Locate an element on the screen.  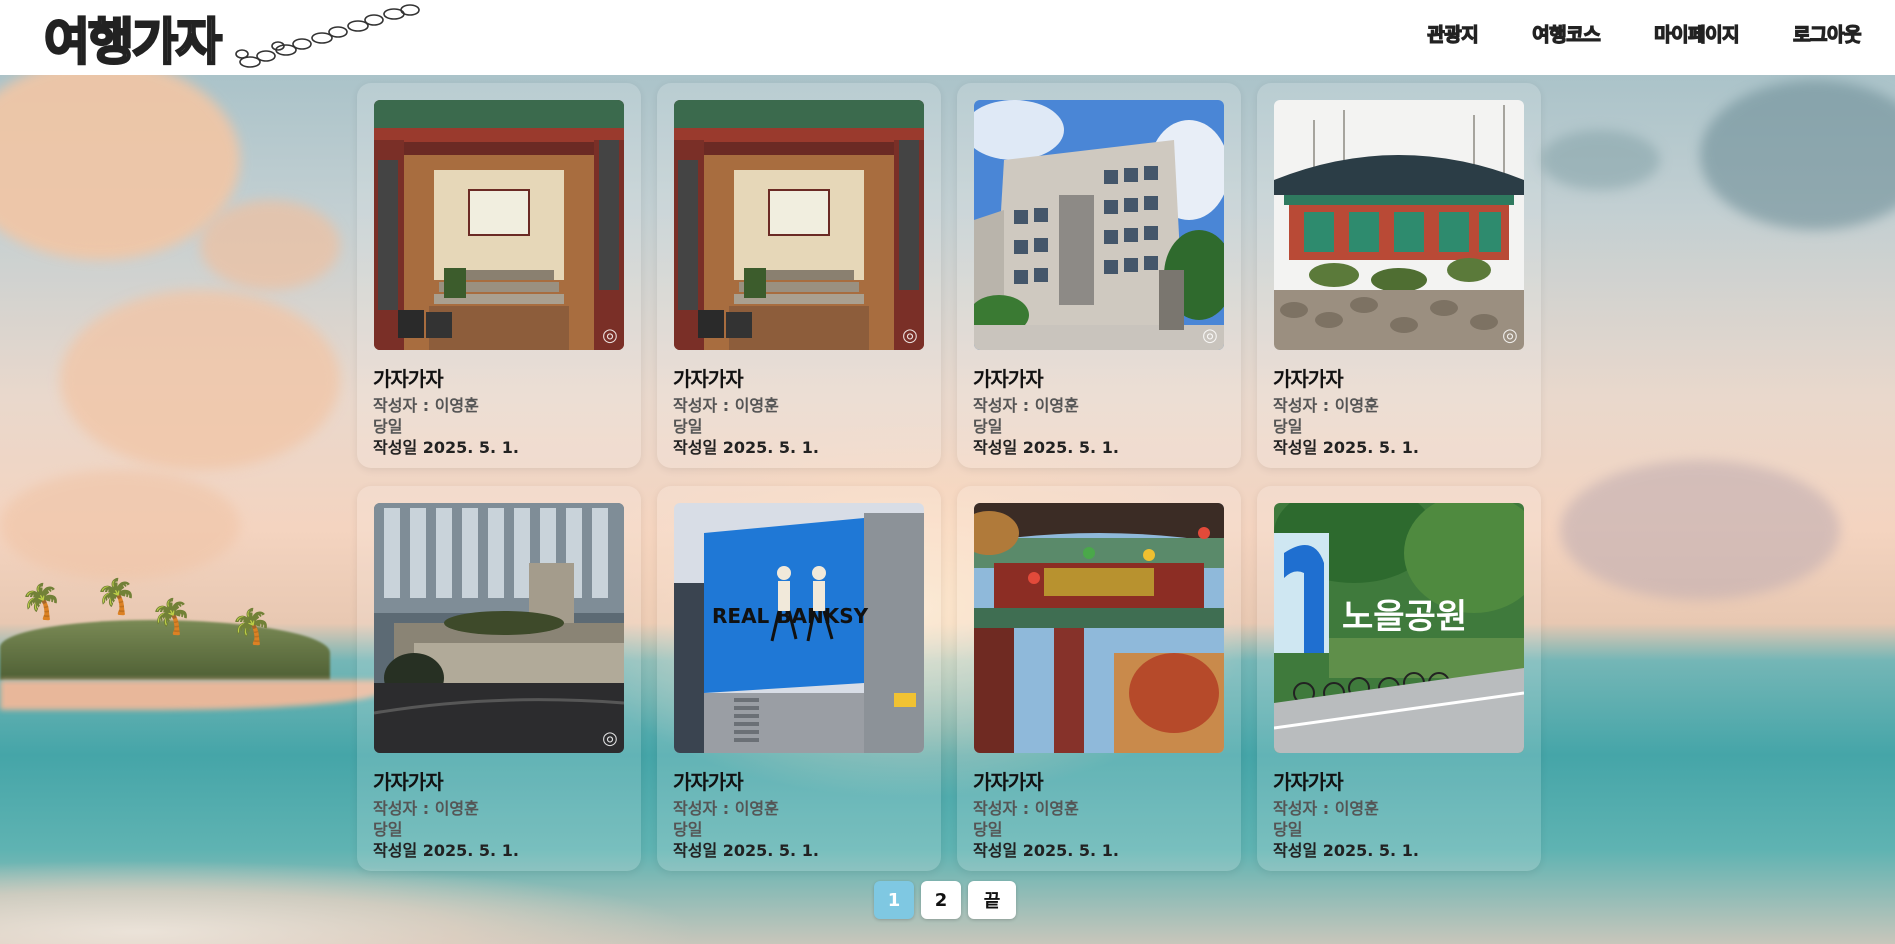
course-card: 가자가자 작성자 : 이영훈 당일 작성일 2025. 5. 1. is located at coordinates (1099, 678).